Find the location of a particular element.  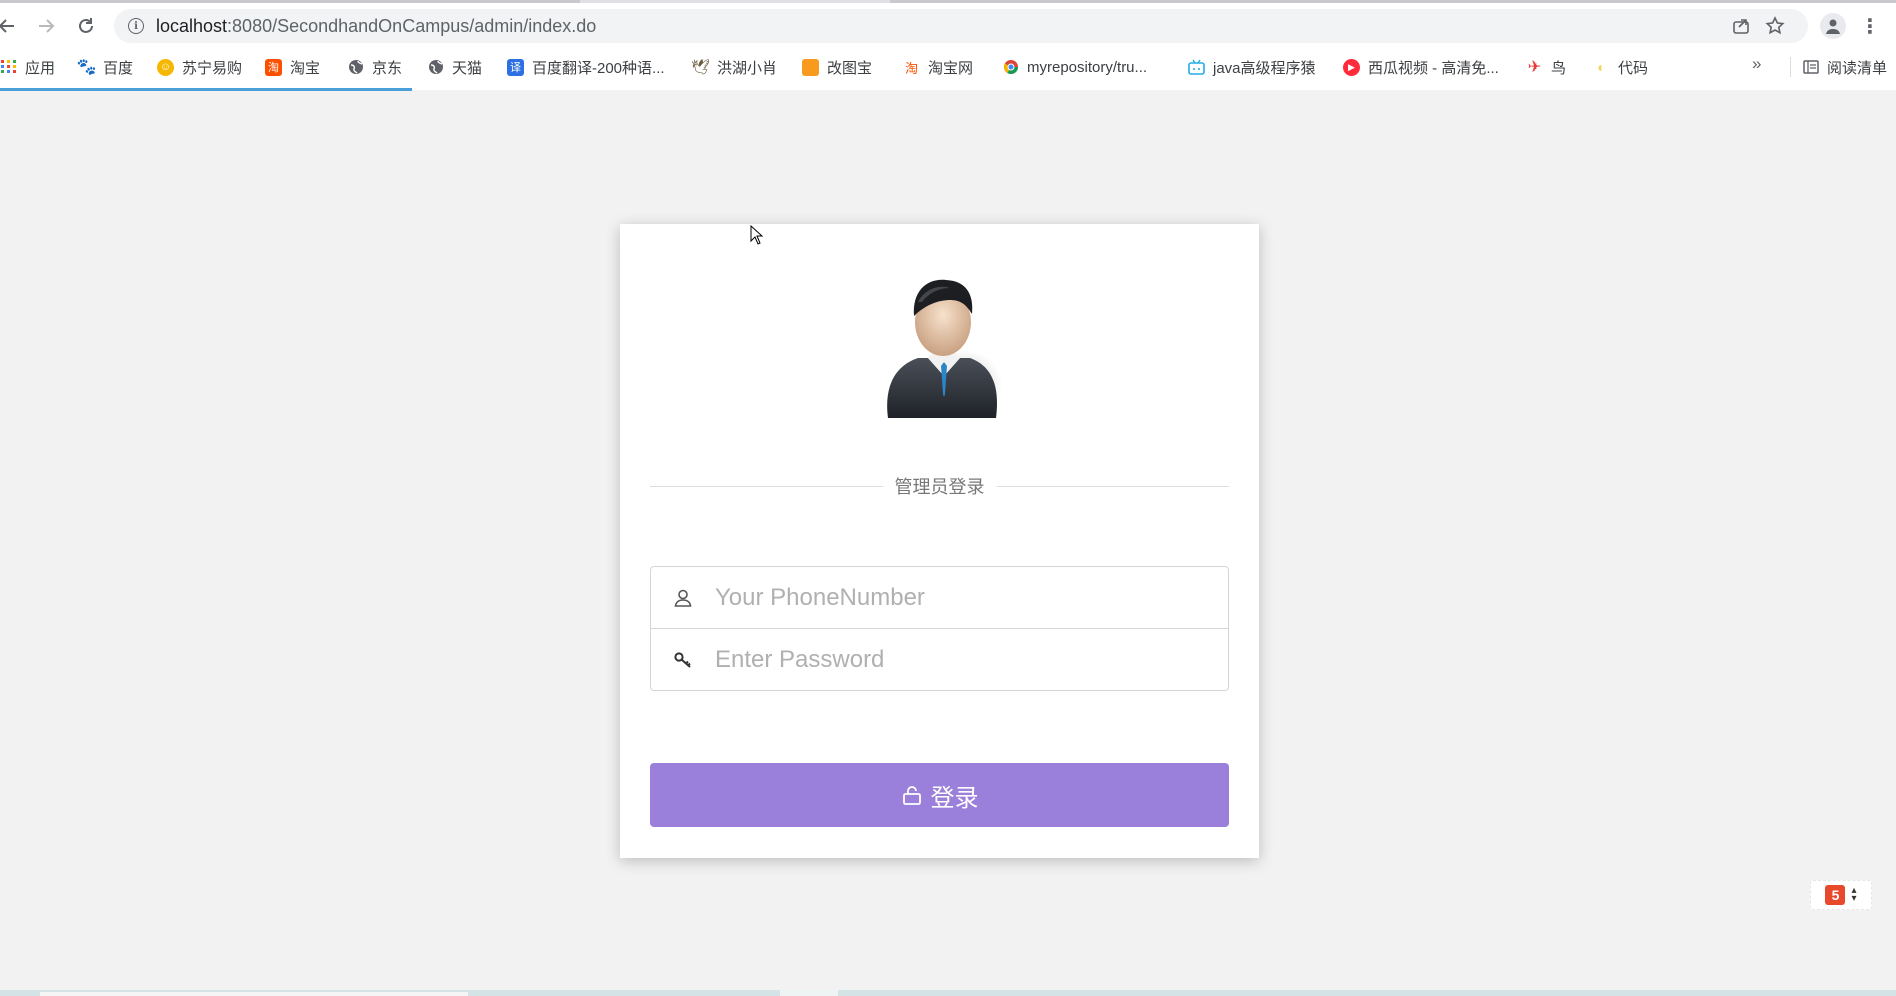

share-icon is located at coordinates (1741, 26).